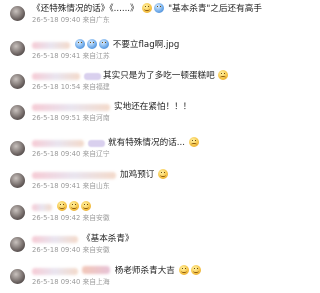  What do you see at coordinates (159, 76) in the screenshot?
I see `comment-text-part: 其实只是为了多吃一顿蛋糕吧` at bounding box center [159, 76].